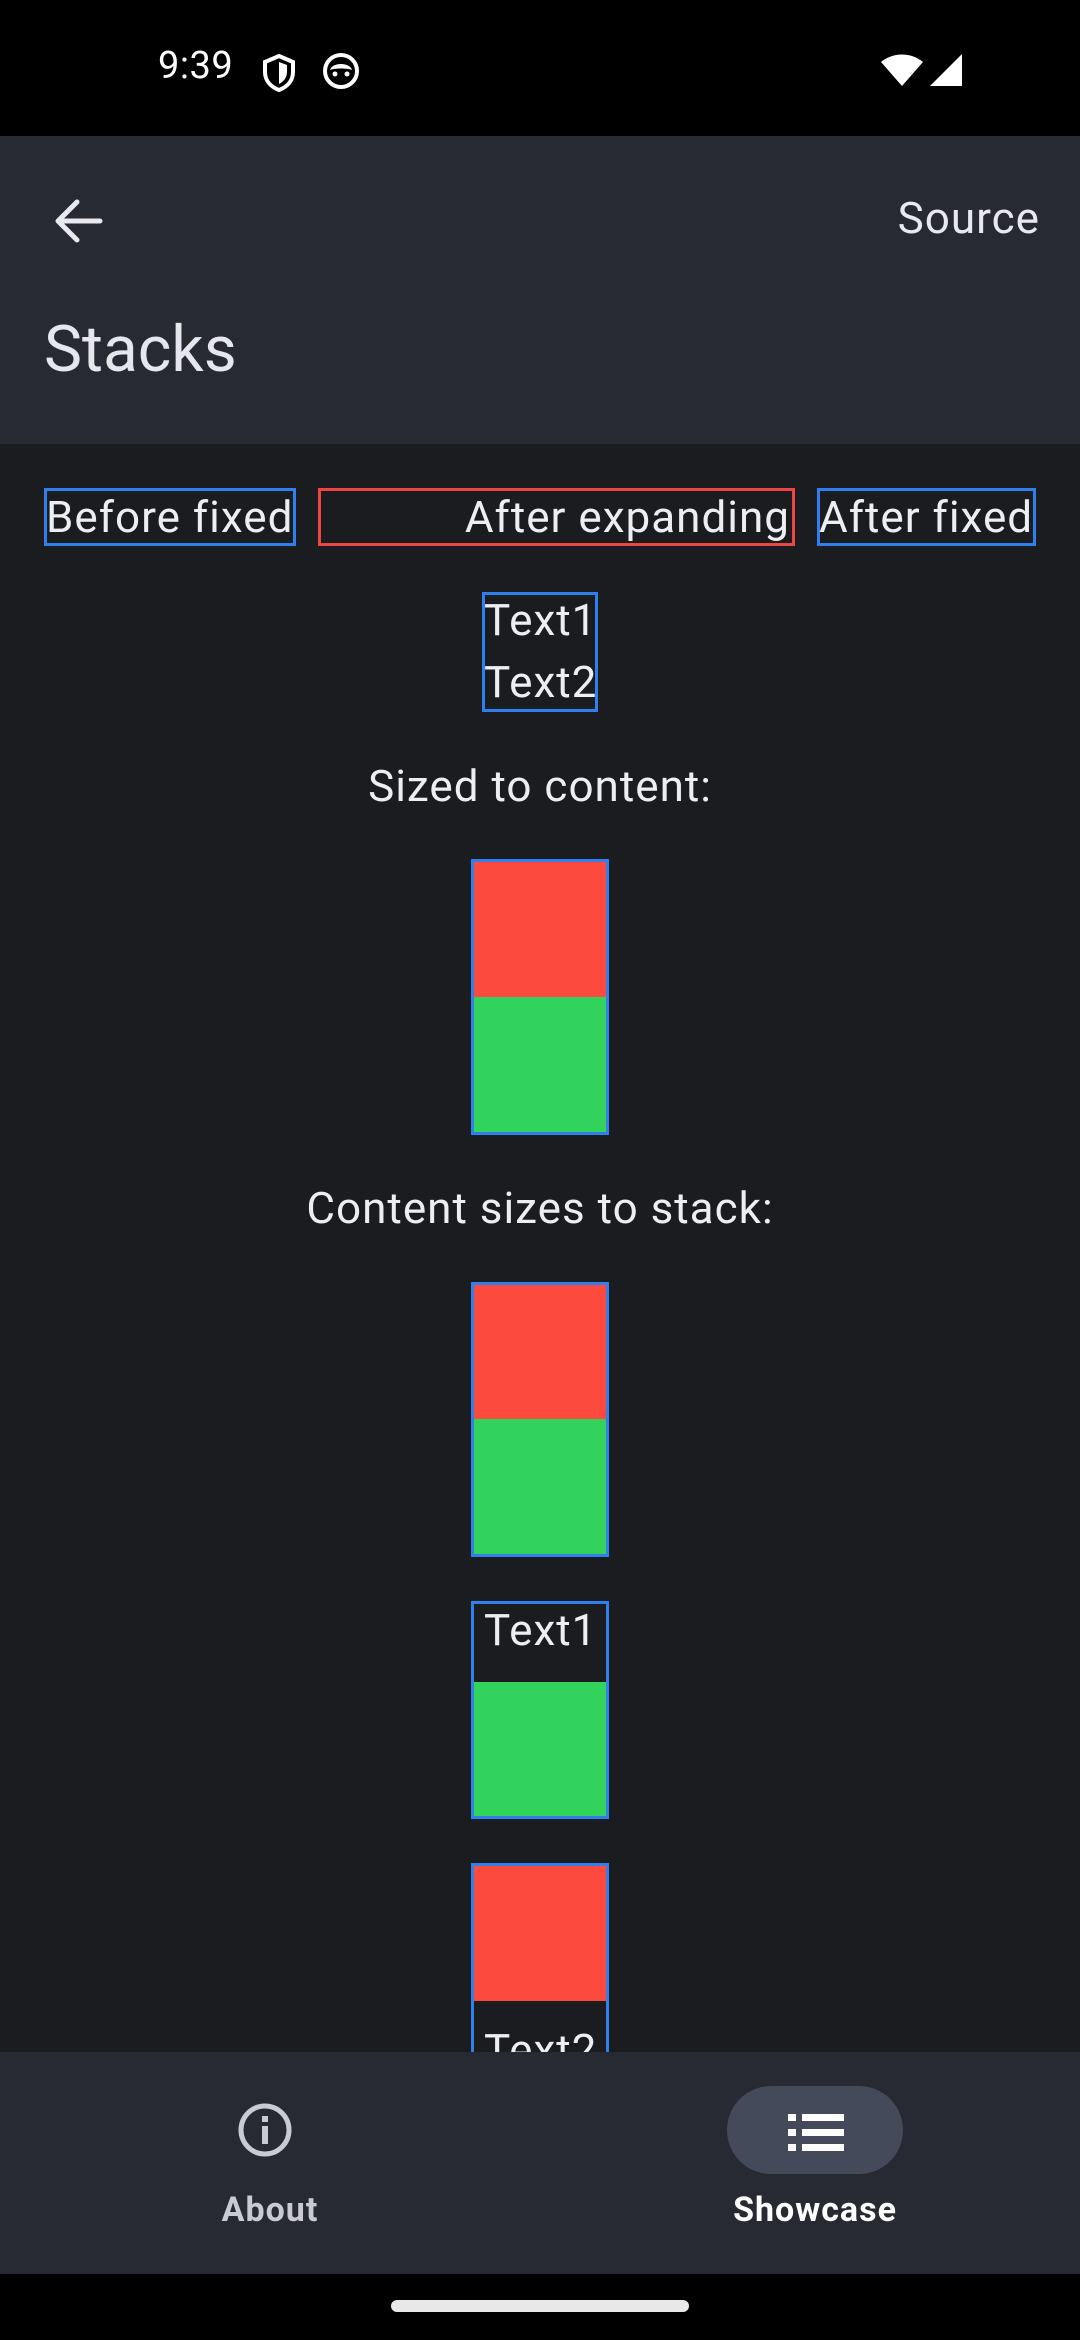 Image resolution: width=1080 pixels, height=2340 pixels. What do you see at coordinates (540, 1208) in the screenshot?
I see `content-sizes-label: Content sizes to stack:` at bounding box center [540, 1208].